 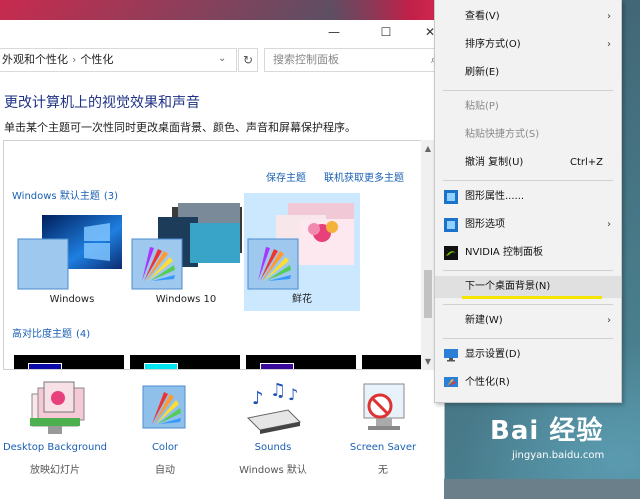 I want to click on menu-label: 显示设置(D), so click(x=493, y=354).